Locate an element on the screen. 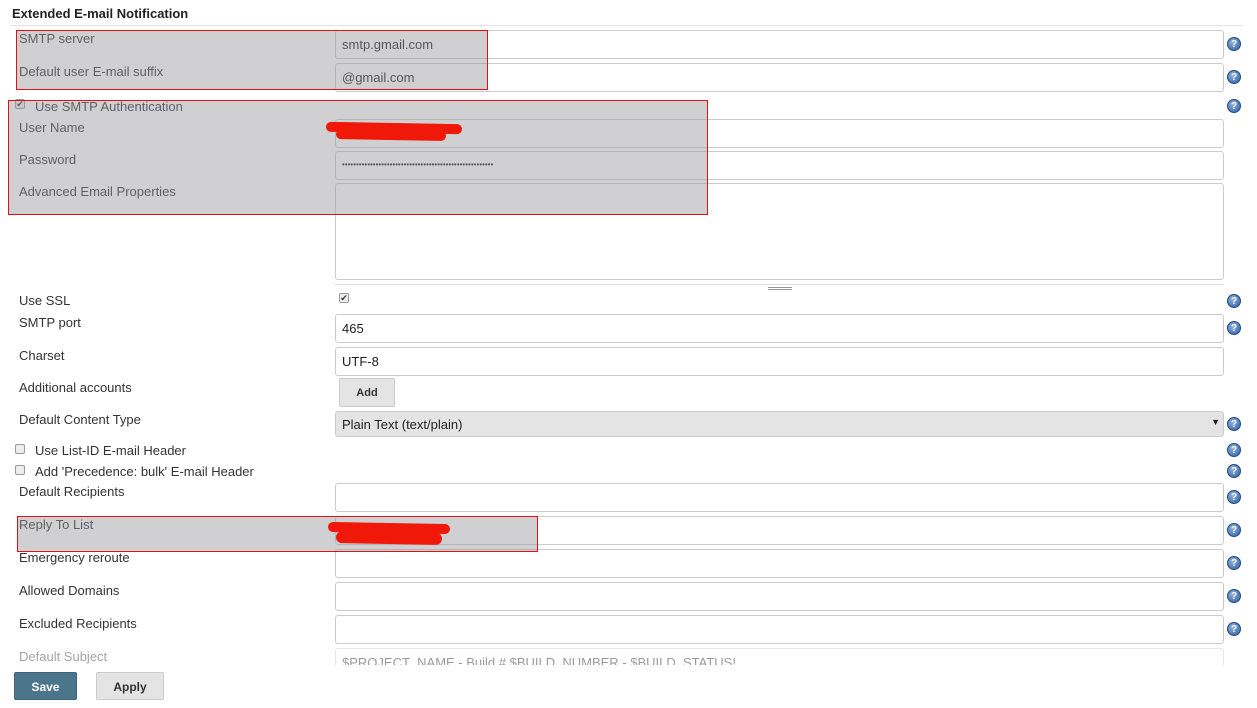 The width and height of the screenshot is (1257, 708). save-button: Save is located at coordinates (45, 686).